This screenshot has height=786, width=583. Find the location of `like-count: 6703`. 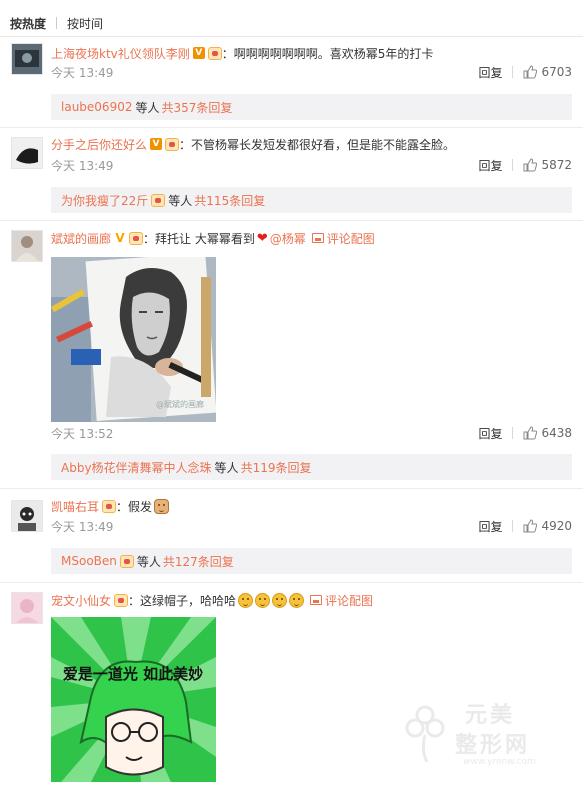

like-count: 6703 is located at coordinates (556, 72).